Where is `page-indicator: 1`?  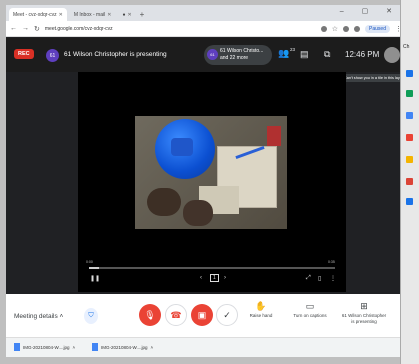 page-indicator: 1 is located at coordinates (214, 278).